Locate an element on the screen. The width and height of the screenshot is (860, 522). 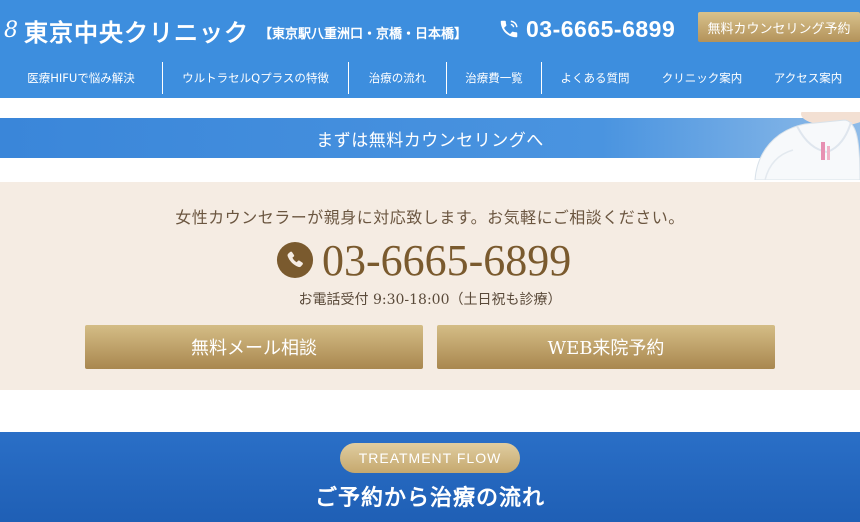
logo-mark: 8 is located at coordinates (11, 30).